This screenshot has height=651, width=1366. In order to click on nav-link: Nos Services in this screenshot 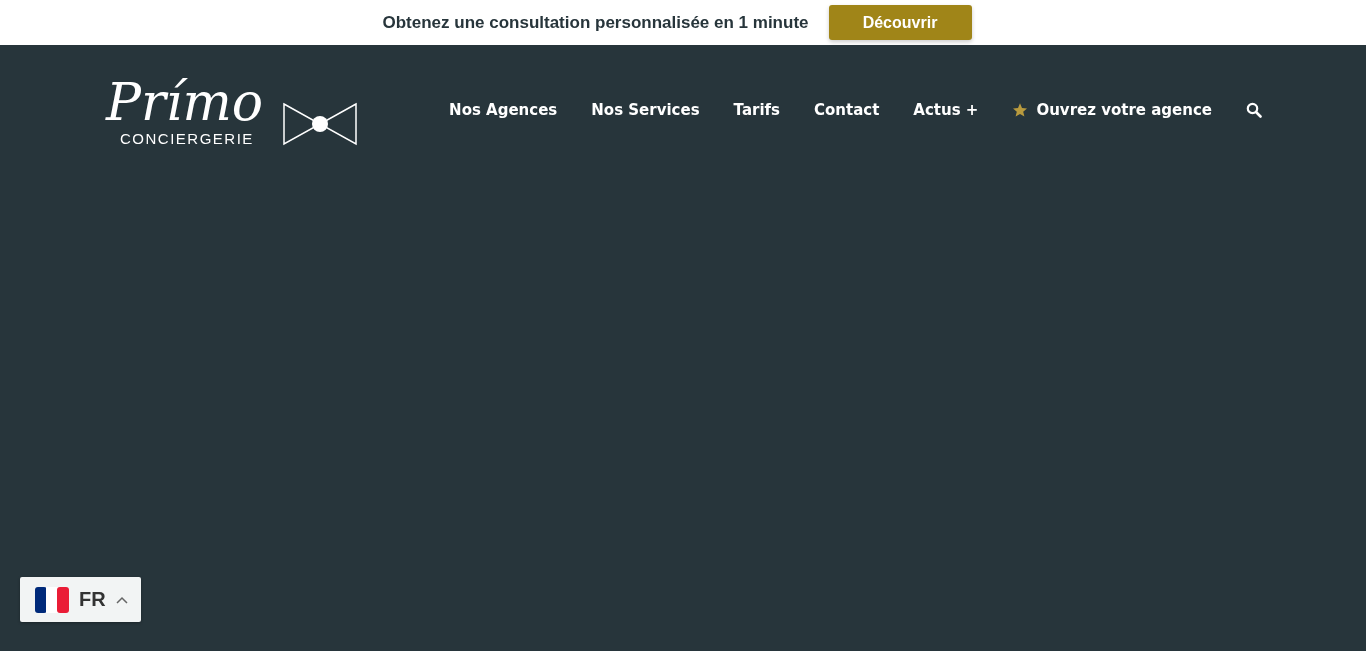, I will do `click(645, 110)`.